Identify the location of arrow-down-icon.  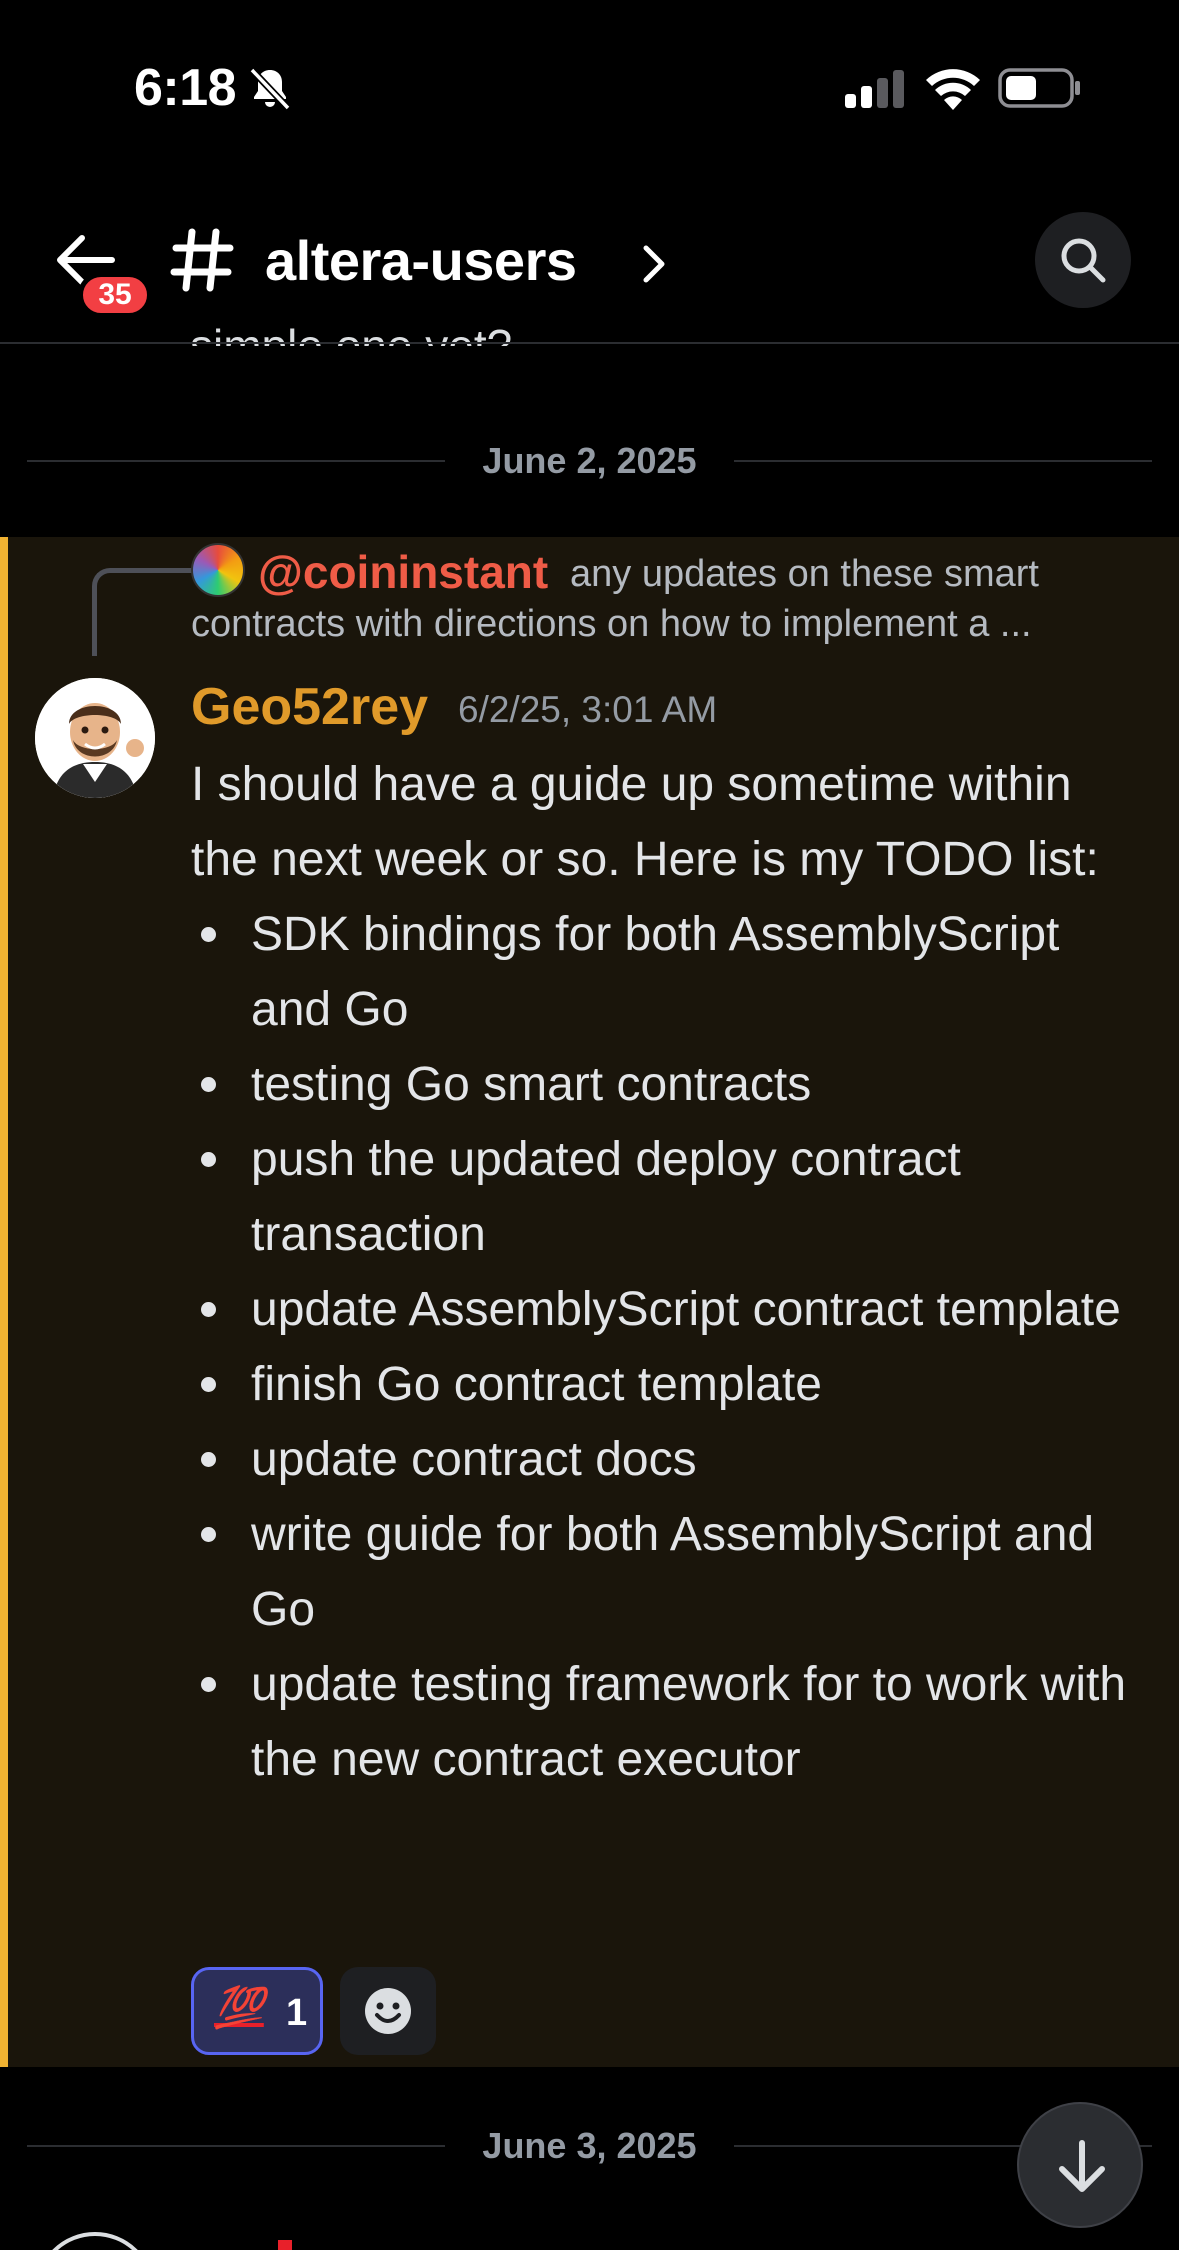
(1082, 2166).